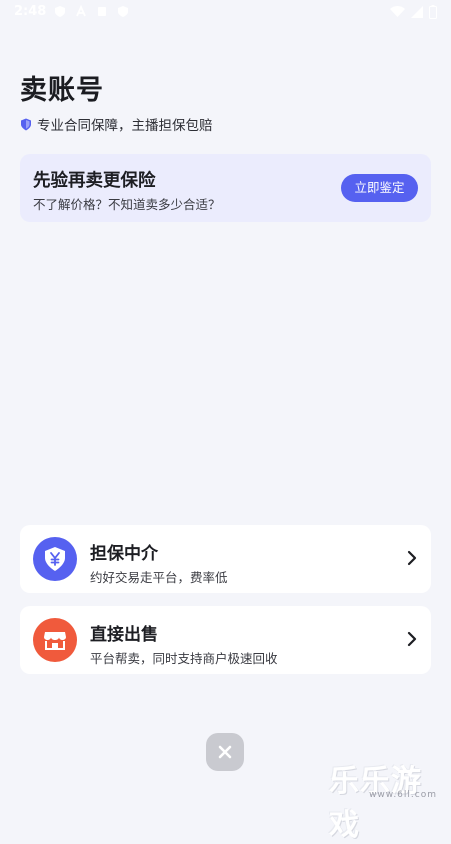 This screenshot has width=451, height=844. I want to click on verify-title: 先验再卖更保险, so click(94, 181).